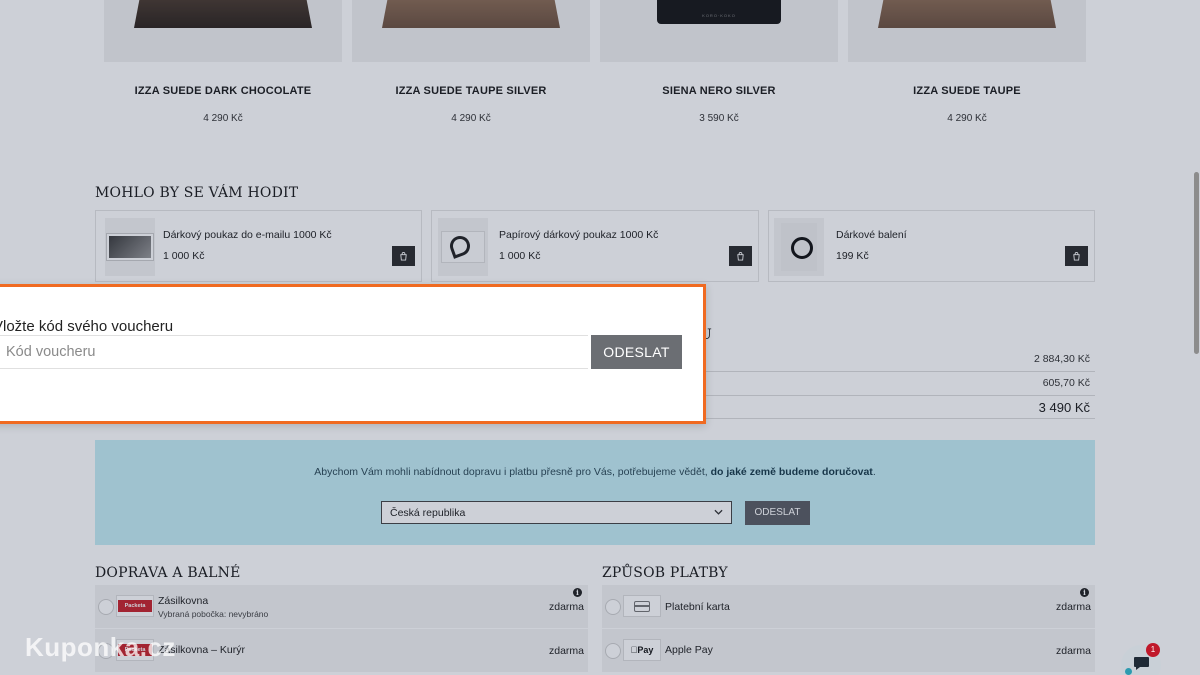  I want to click on chat-status-dot, so click(1128, 671).